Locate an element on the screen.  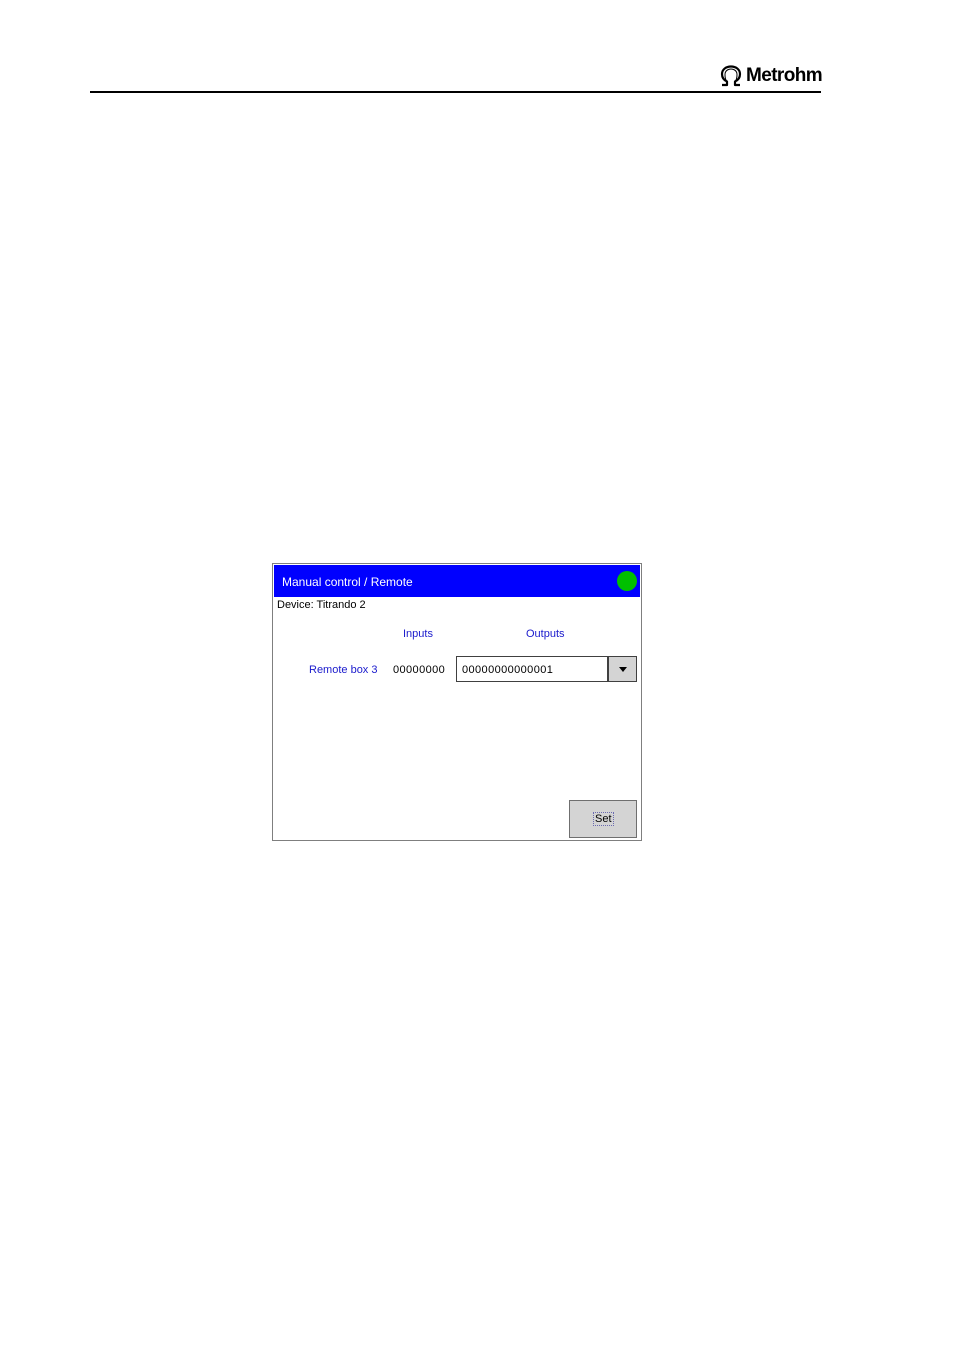
set-button: Set is located at coordinates (603, 819).